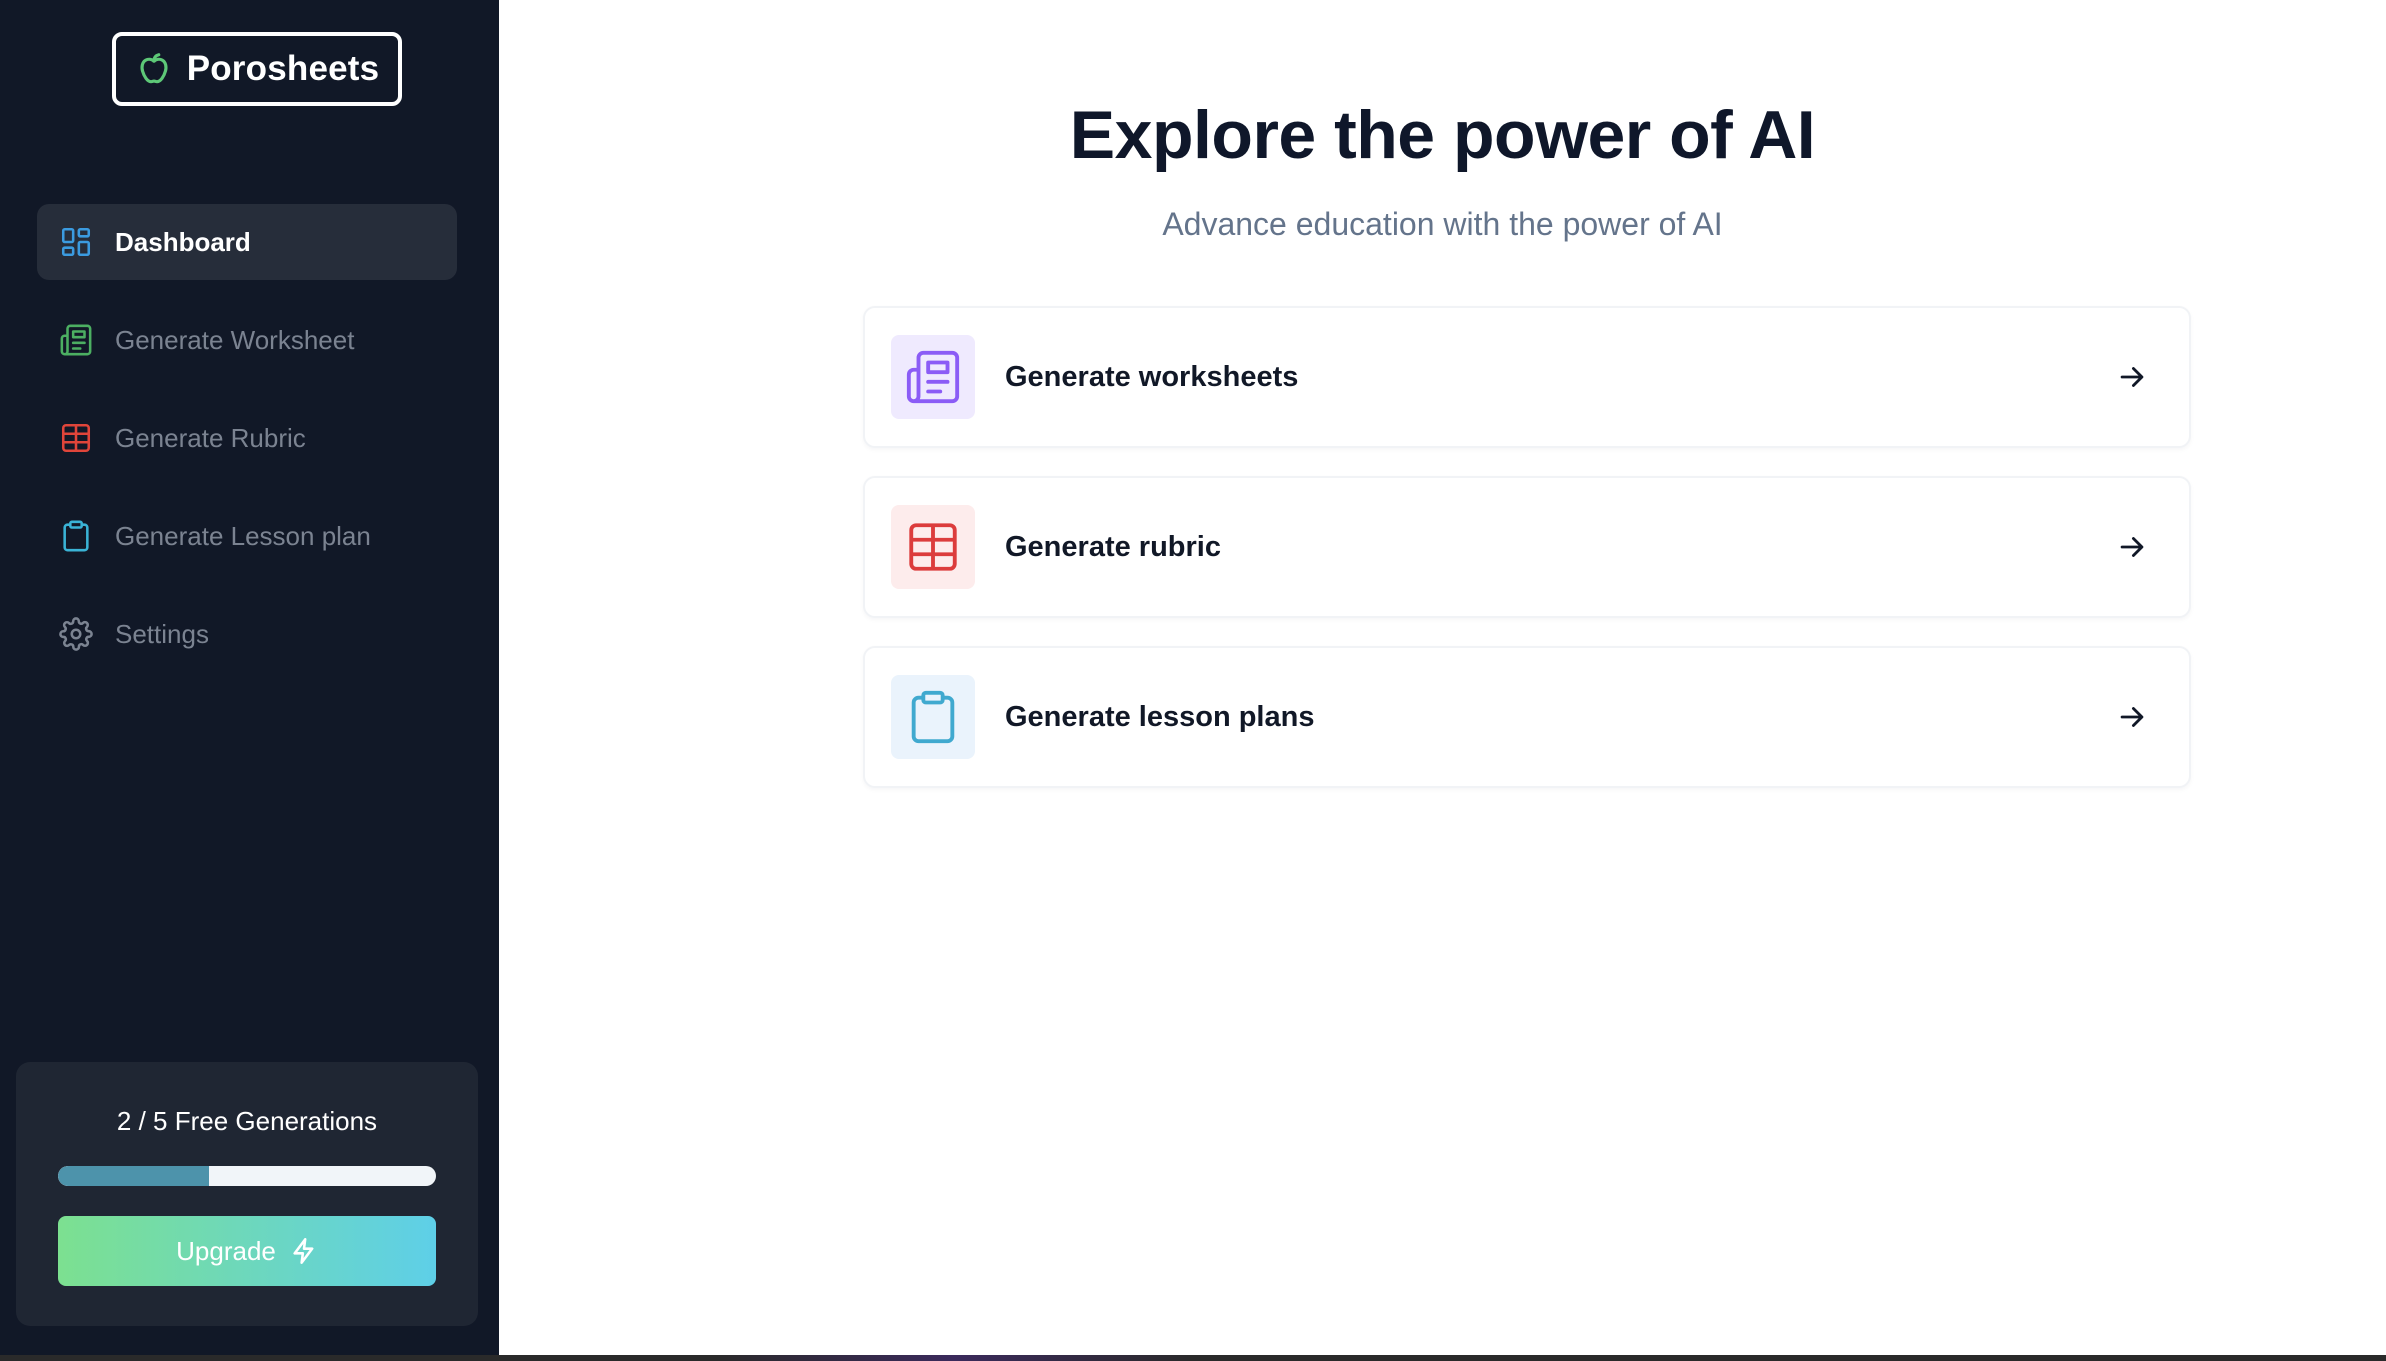  I want to click on card-label: Generate rubric, so click(1113, 546).